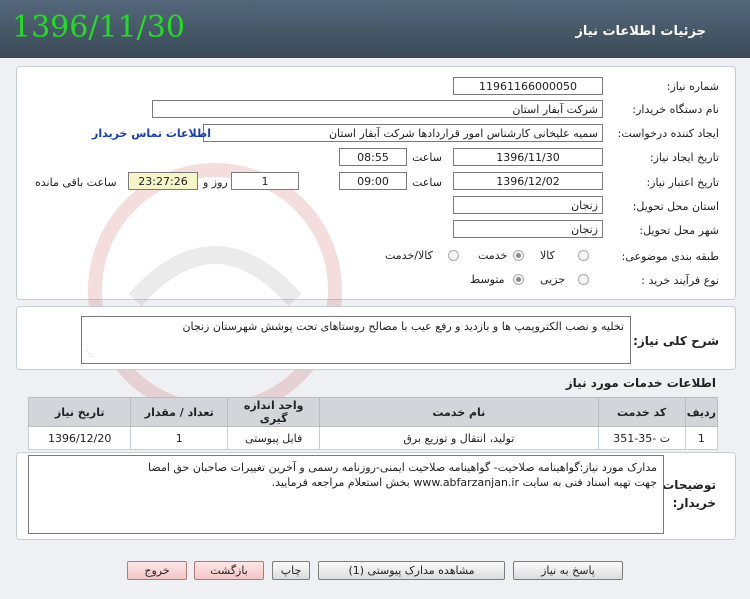 This screenshot has height=599, width=750. What do you see at coordinates (411, 570) in the screenshot?
I see `view-attachments-button: مشاهده مدارک پیوستی (1)` at bounding box center [411, 570].